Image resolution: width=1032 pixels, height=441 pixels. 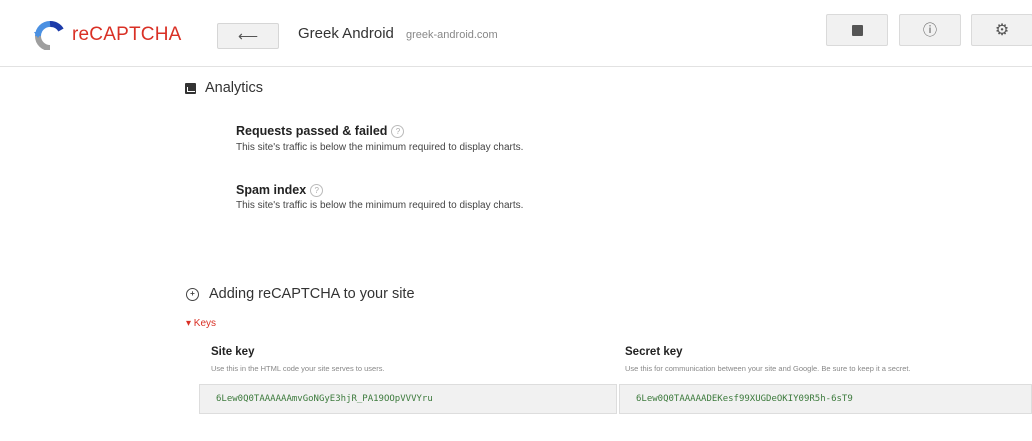 I want to click on info-icon: ⓘ, so click(x=930, y=30).